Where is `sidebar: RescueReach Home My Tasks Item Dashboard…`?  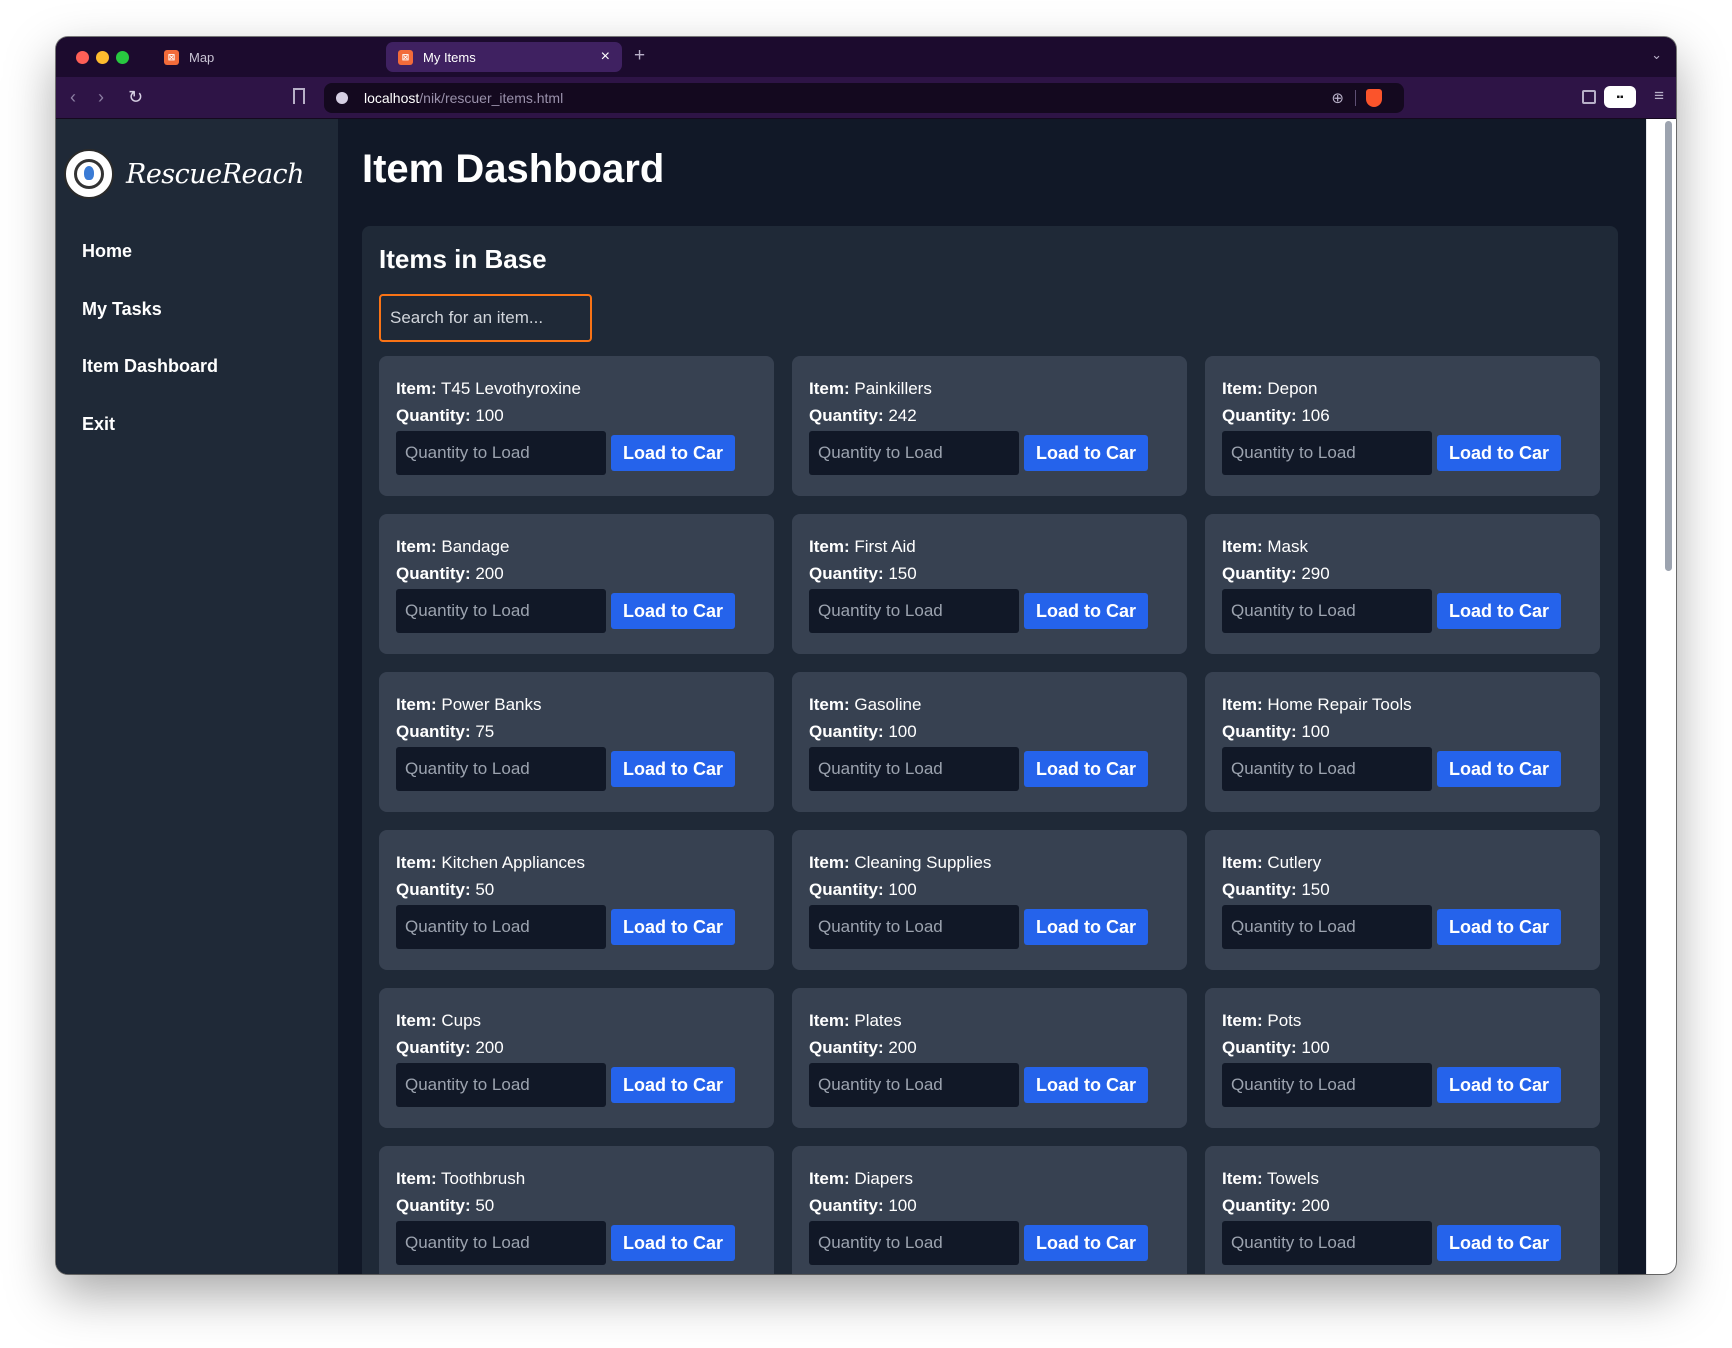
sidebar: RescueReach Home My Tasks Item Dashboard… is located at coordinates (197, 696).